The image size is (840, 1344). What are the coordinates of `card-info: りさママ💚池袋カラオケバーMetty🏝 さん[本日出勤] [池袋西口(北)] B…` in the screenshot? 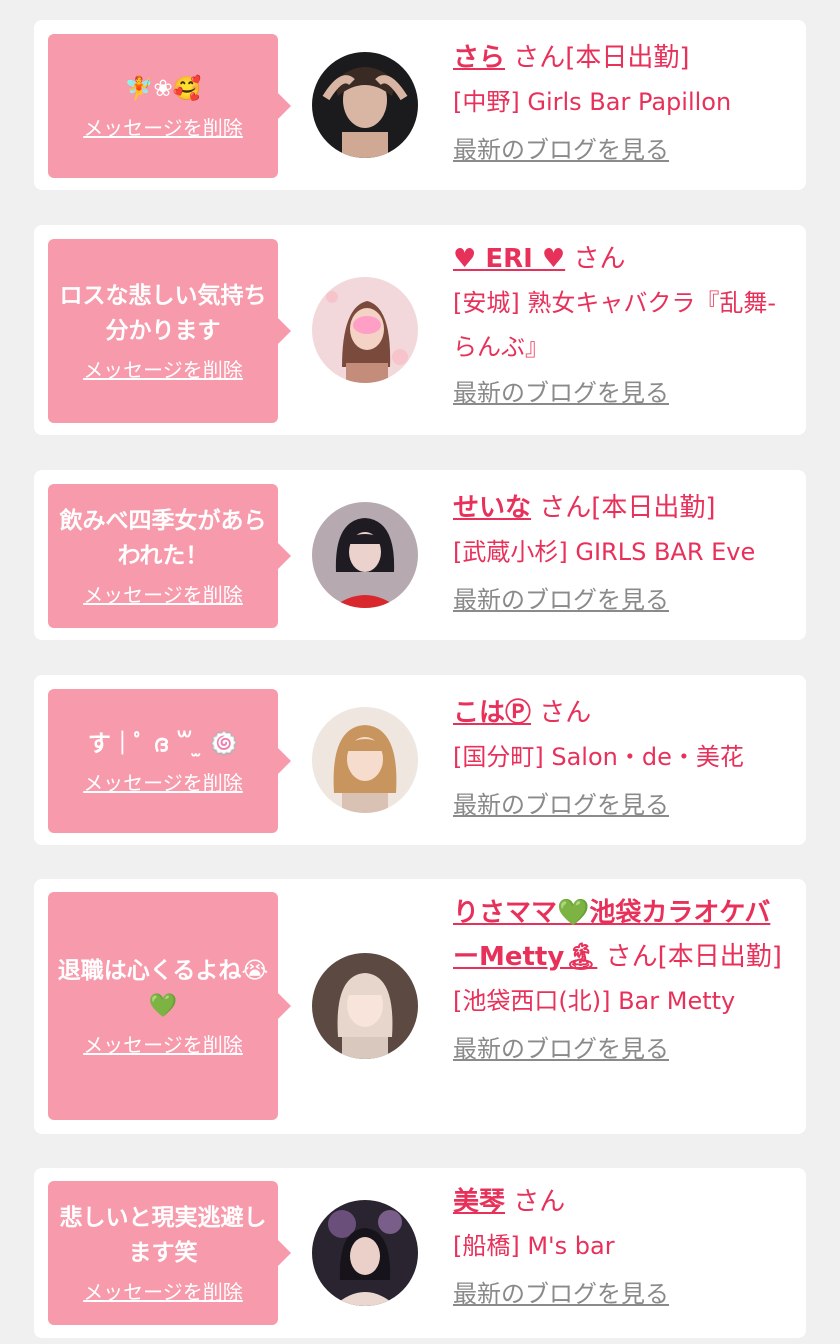 It's located at (623, 978).